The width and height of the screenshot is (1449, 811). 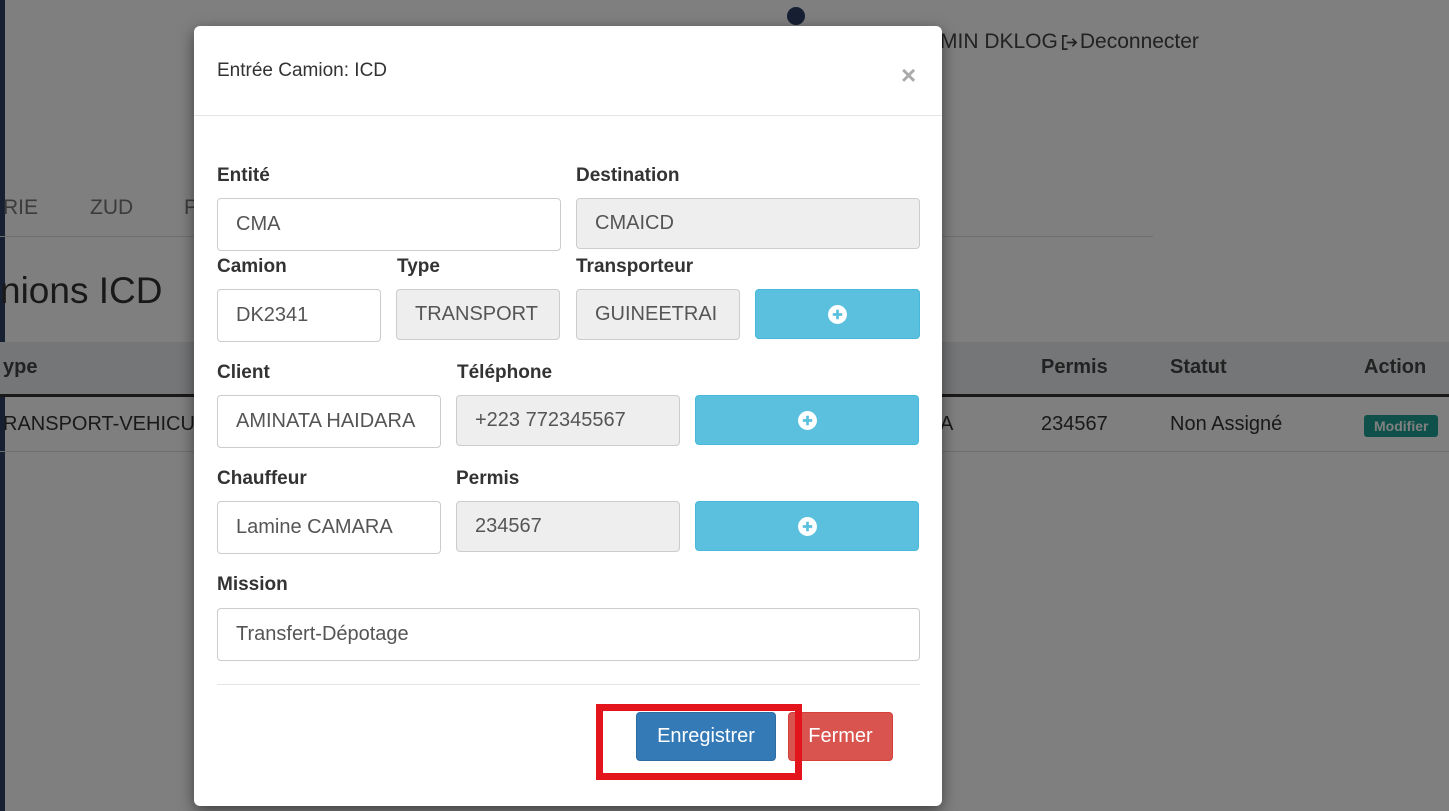 What do you see at coordinates (329, 421) in the screenshot?
I see `client-field` at bounding box center [329, 421].